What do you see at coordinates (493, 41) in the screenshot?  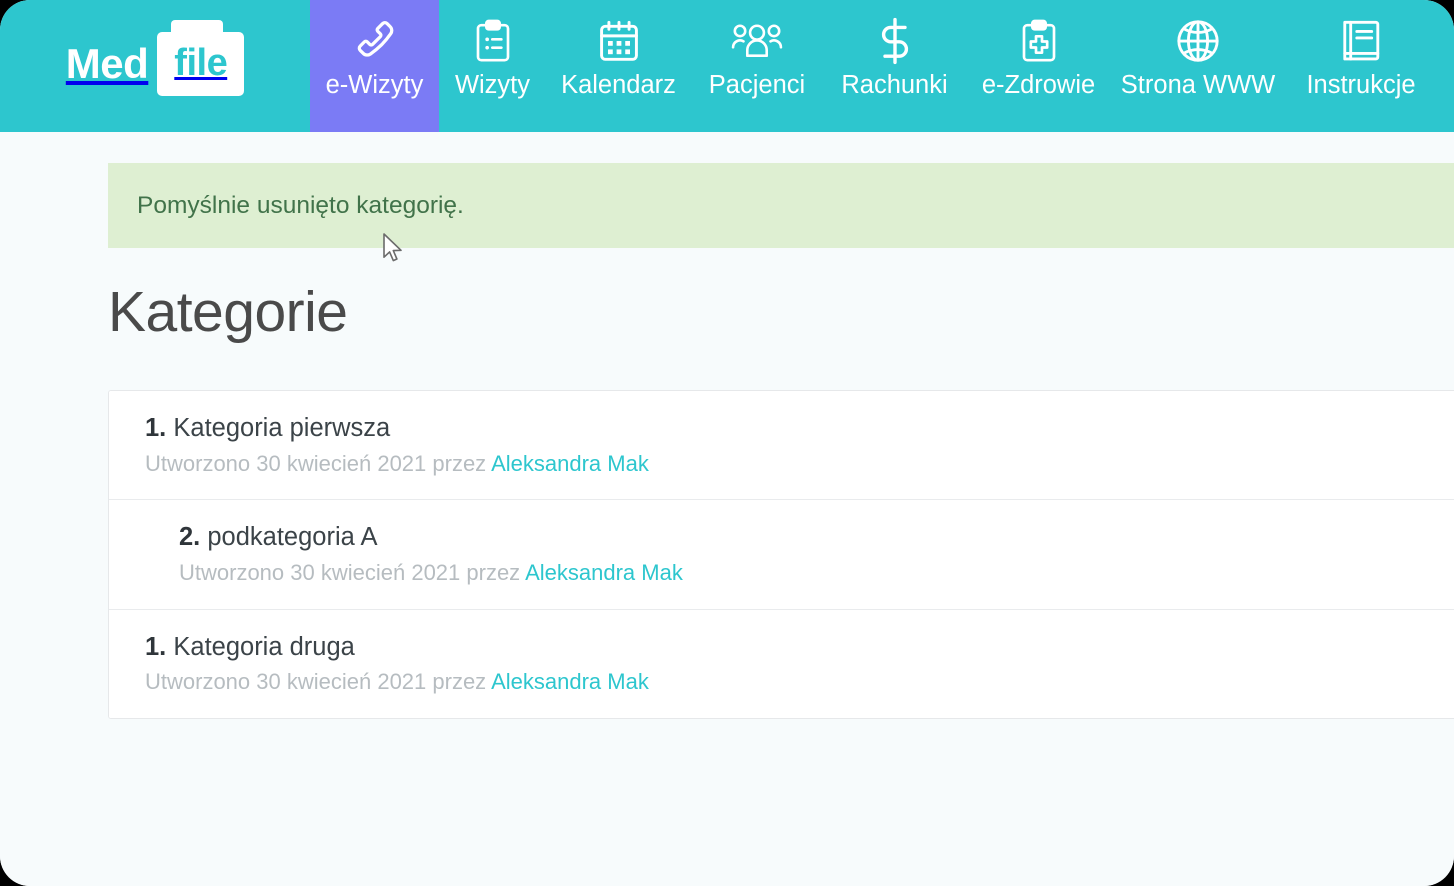 I see `clipboard-list-icon` at bounding box center [493, 41].